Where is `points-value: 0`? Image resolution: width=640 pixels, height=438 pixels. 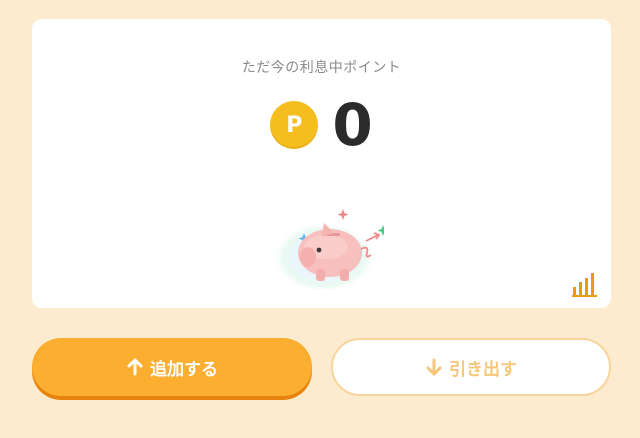 points-value: 0 is located at coordinates (352, 125).